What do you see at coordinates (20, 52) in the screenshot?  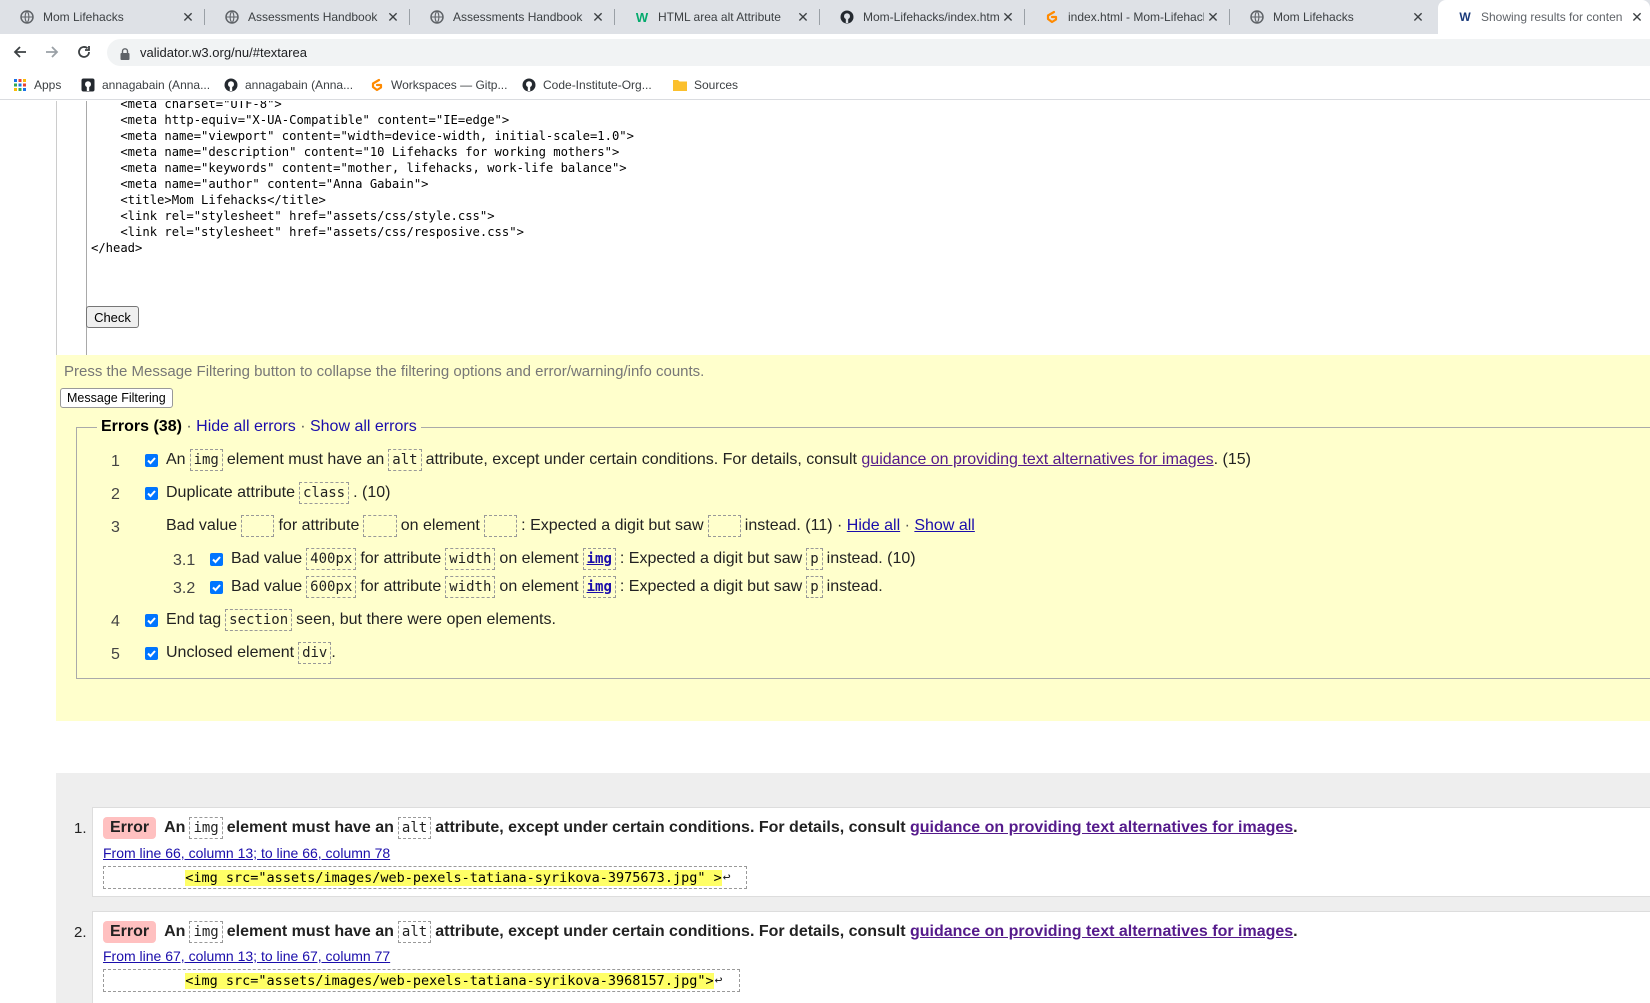 I see `back-button` at bounding box center [20, 52].